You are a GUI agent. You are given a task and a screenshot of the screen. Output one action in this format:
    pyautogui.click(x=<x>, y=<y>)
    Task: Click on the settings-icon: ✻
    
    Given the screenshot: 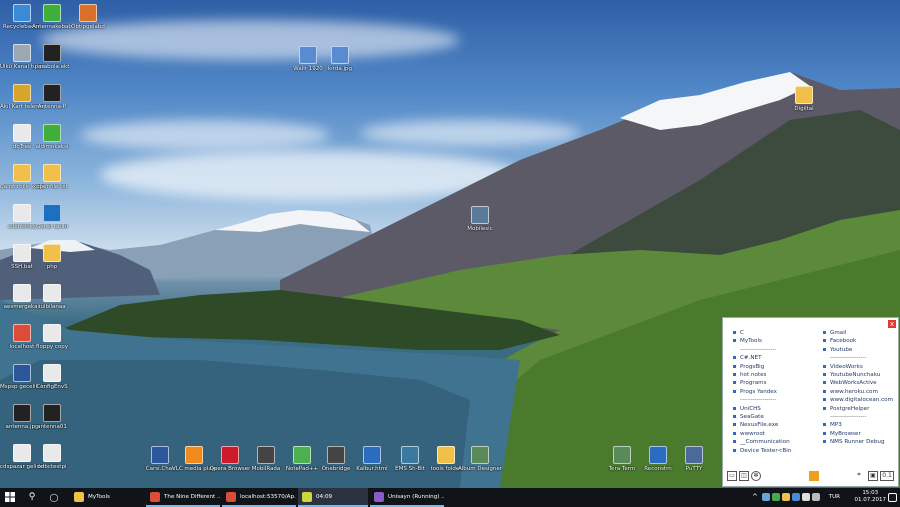 What is the action you would take?
    pyautogui.click(x=756, y=476)
    